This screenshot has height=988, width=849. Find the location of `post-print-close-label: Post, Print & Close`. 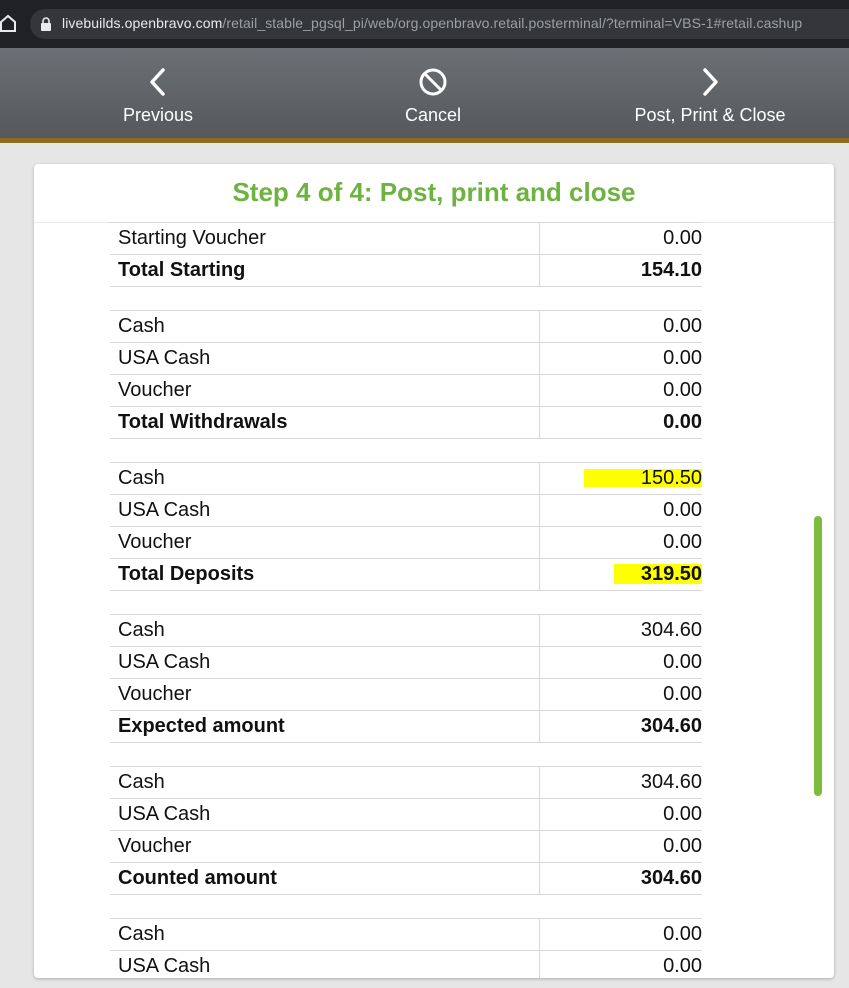

post-print-close-label: Post, Print & Close is located at coordinates (710, 115).